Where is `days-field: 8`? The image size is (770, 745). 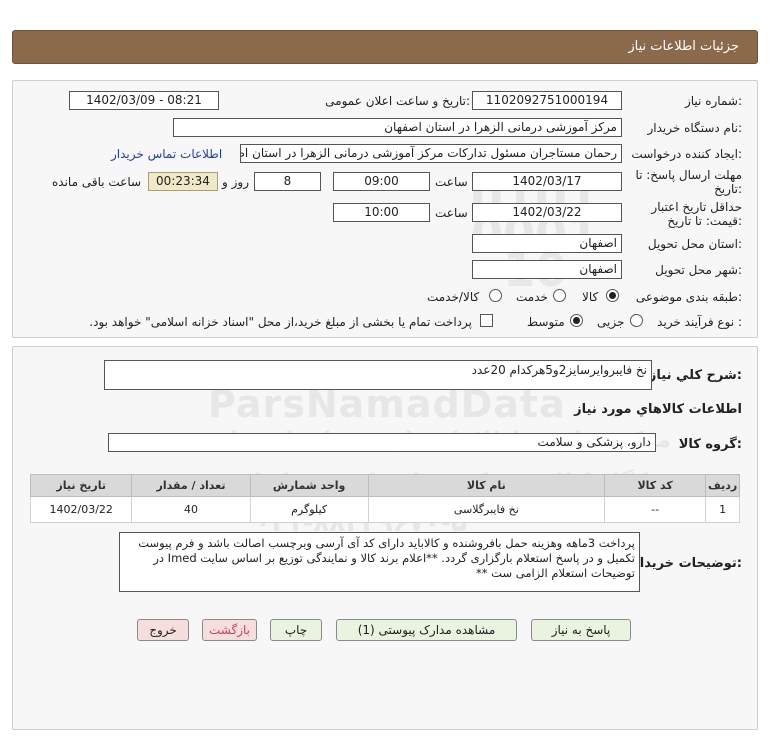 days-field: 8 is located at coordinates (287, 181).